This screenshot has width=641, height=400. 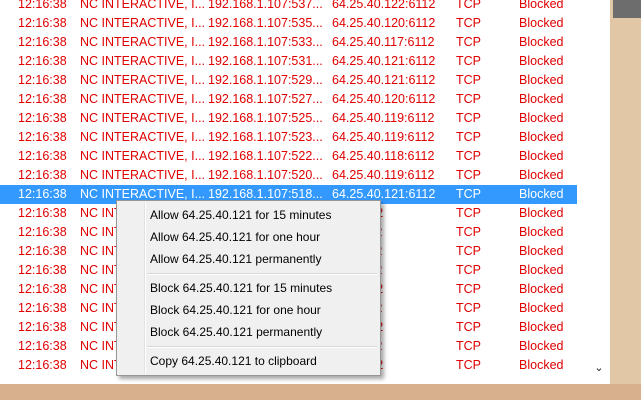 What do you see at coordinates (383, 42) in the screenshot?
I see `cell-destination: 64.25.40.117:6112` at bounding box center [383, 42].